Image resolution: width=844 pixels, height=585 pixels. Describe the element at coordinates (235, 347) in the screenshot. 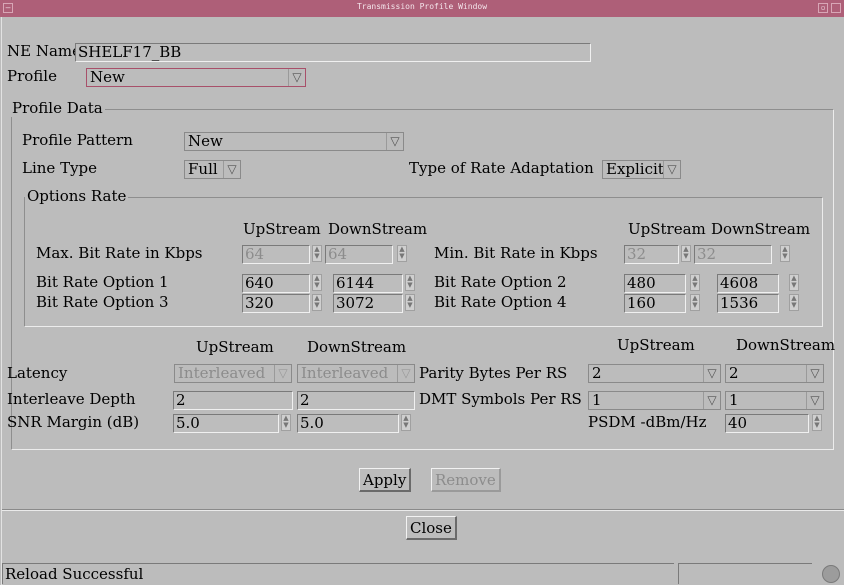

I see `upstream-header: UpStream` at that location.